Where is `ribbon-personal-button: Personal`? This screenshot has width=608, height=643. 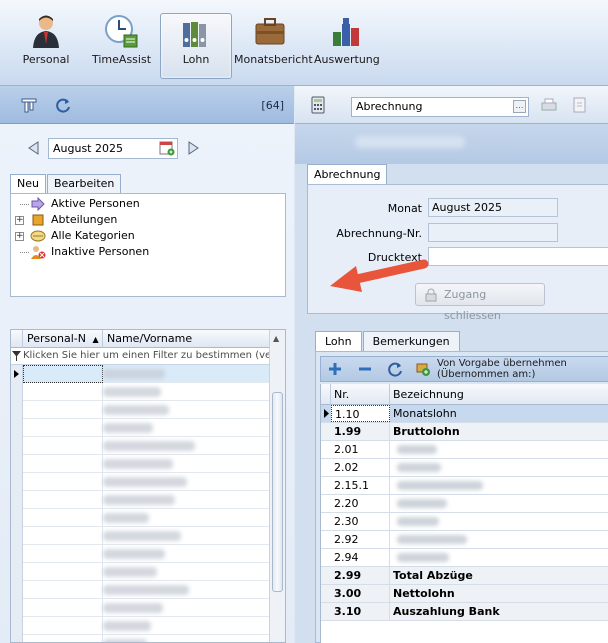
ribbon-personal-button: Personal is located at coordinates (46, 46).